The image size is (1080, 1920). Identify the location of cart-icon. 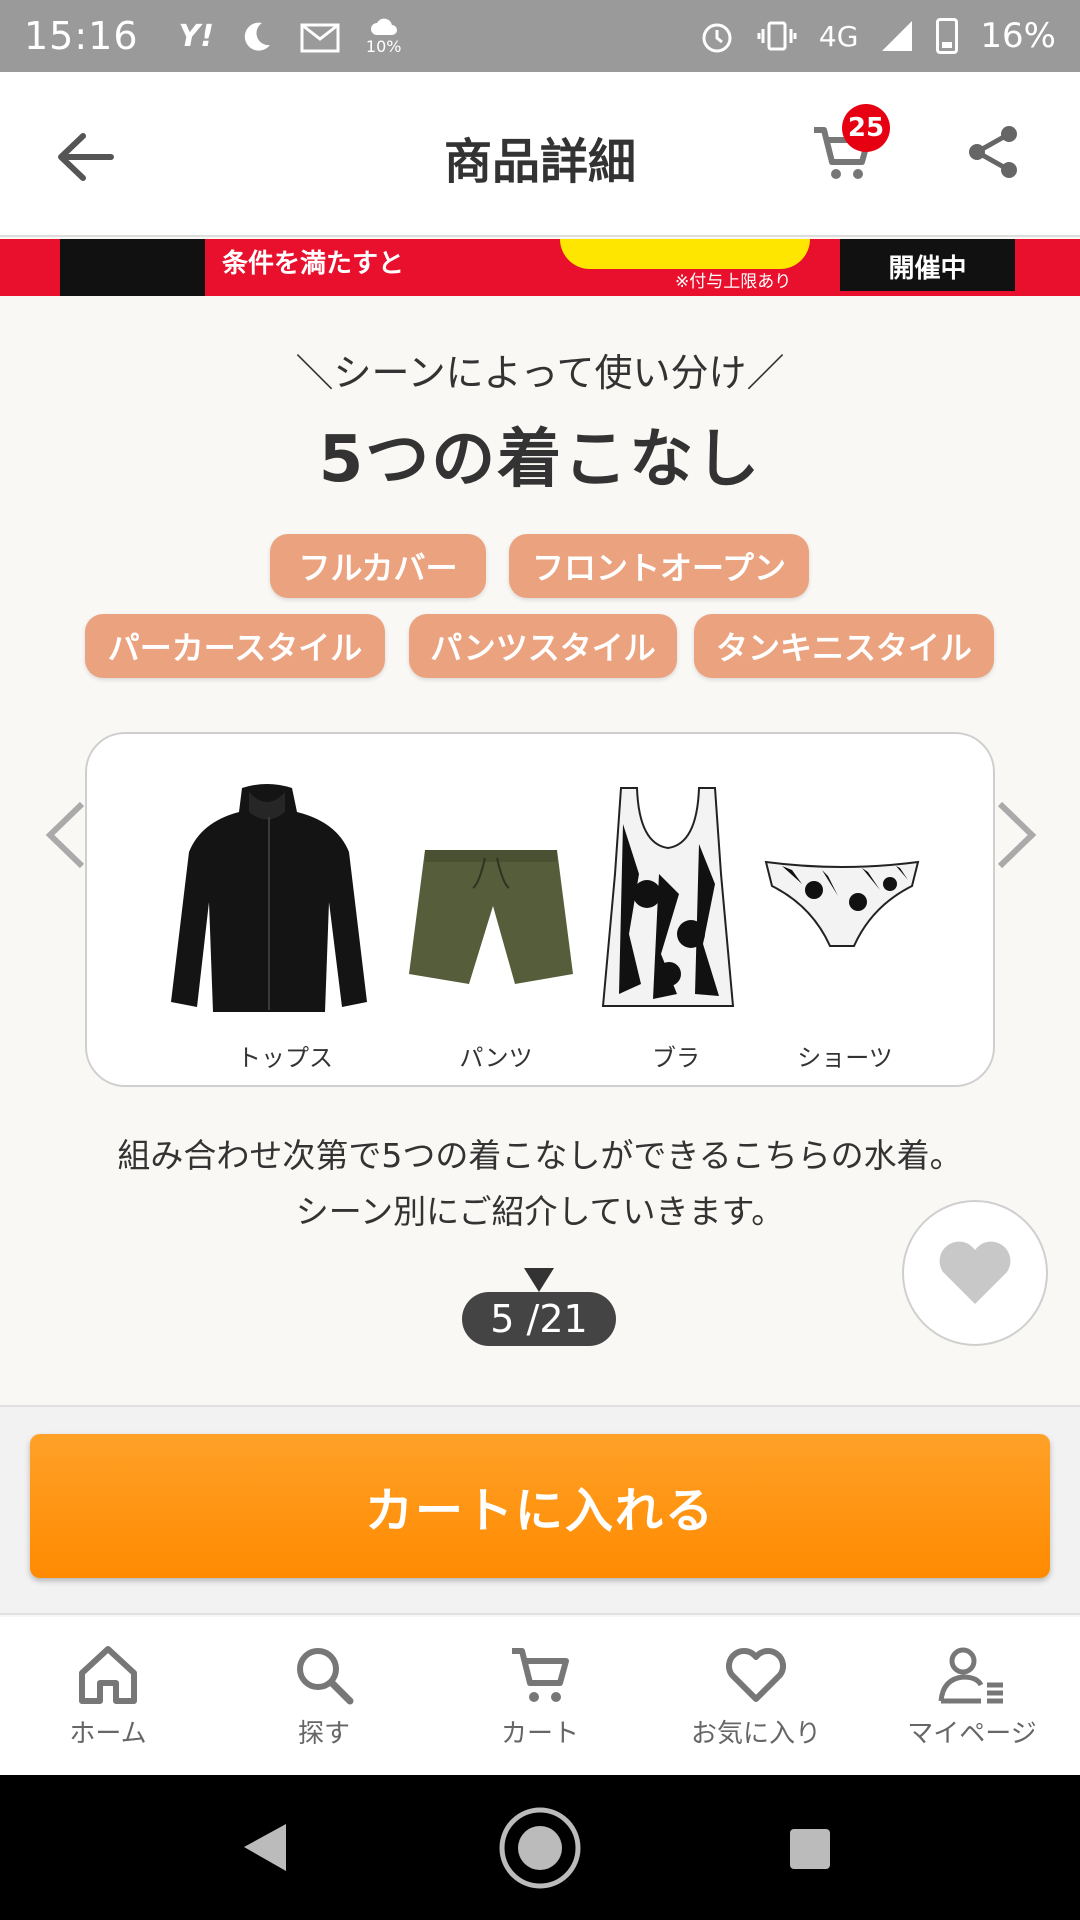
(540, 1675).